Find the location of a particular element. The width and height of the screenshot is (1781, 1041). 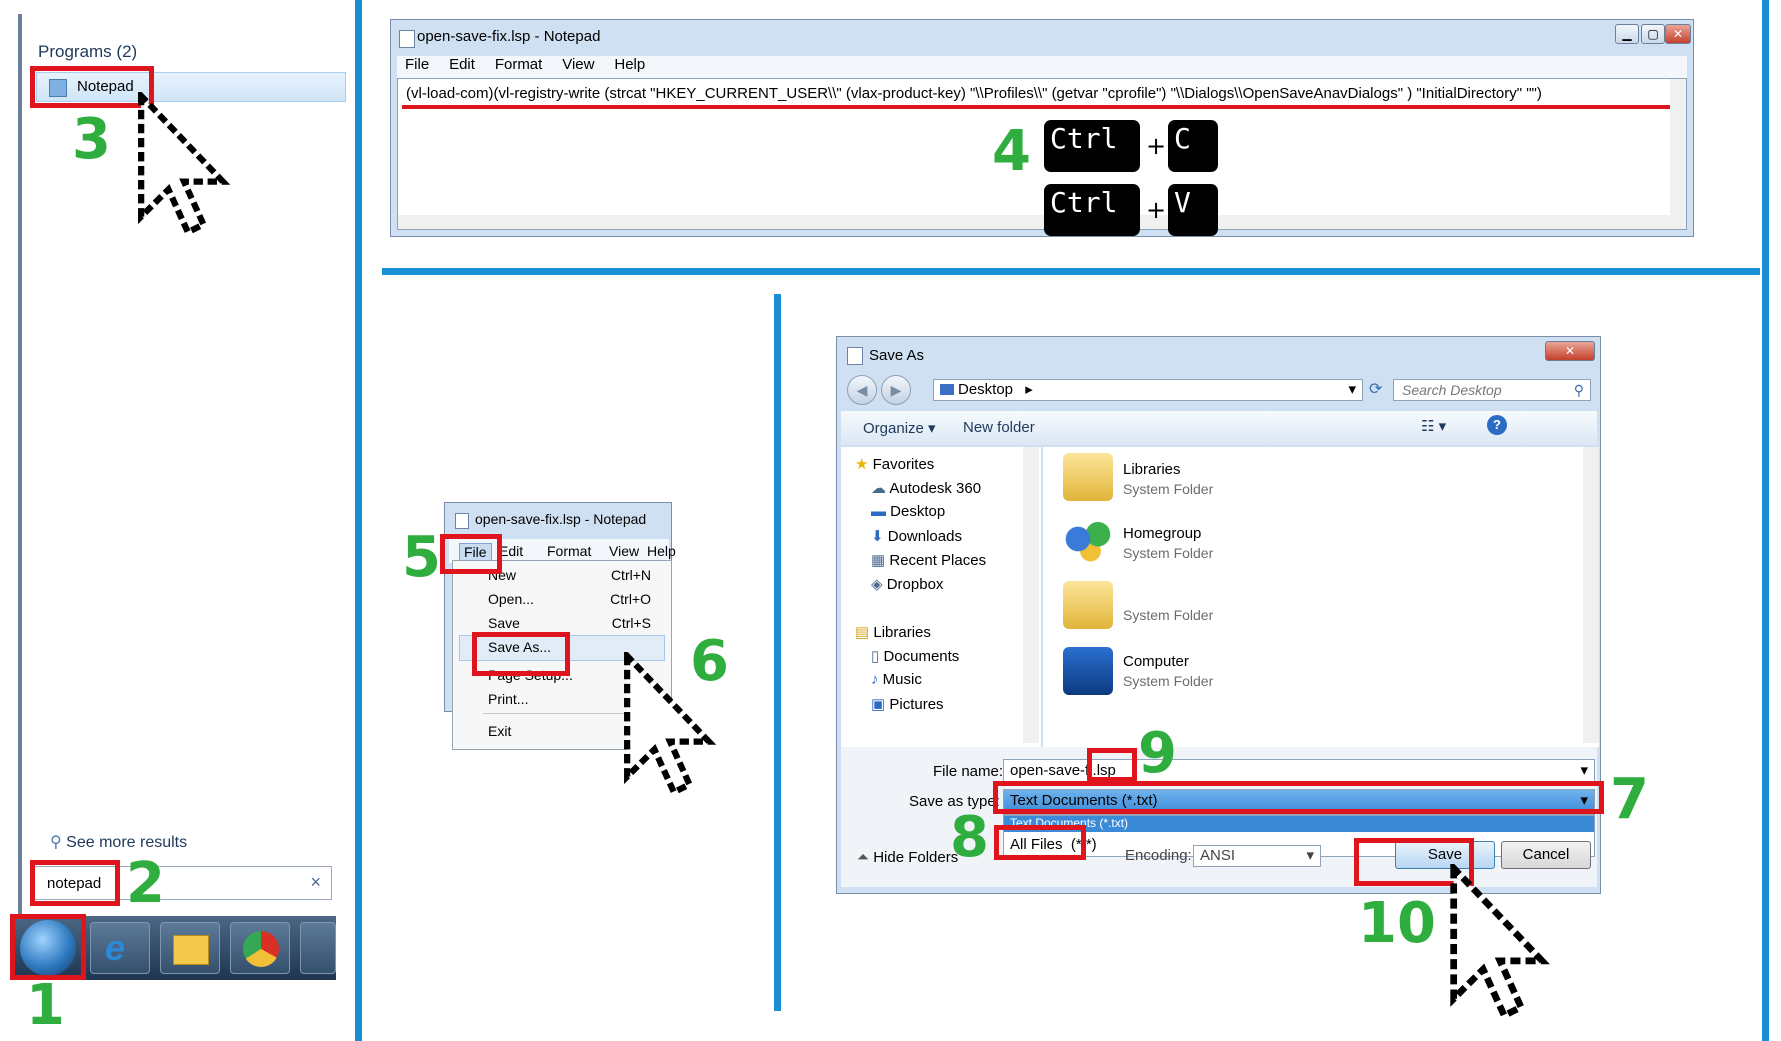

close-button: ✕ is located at coordinates (1678, 34).